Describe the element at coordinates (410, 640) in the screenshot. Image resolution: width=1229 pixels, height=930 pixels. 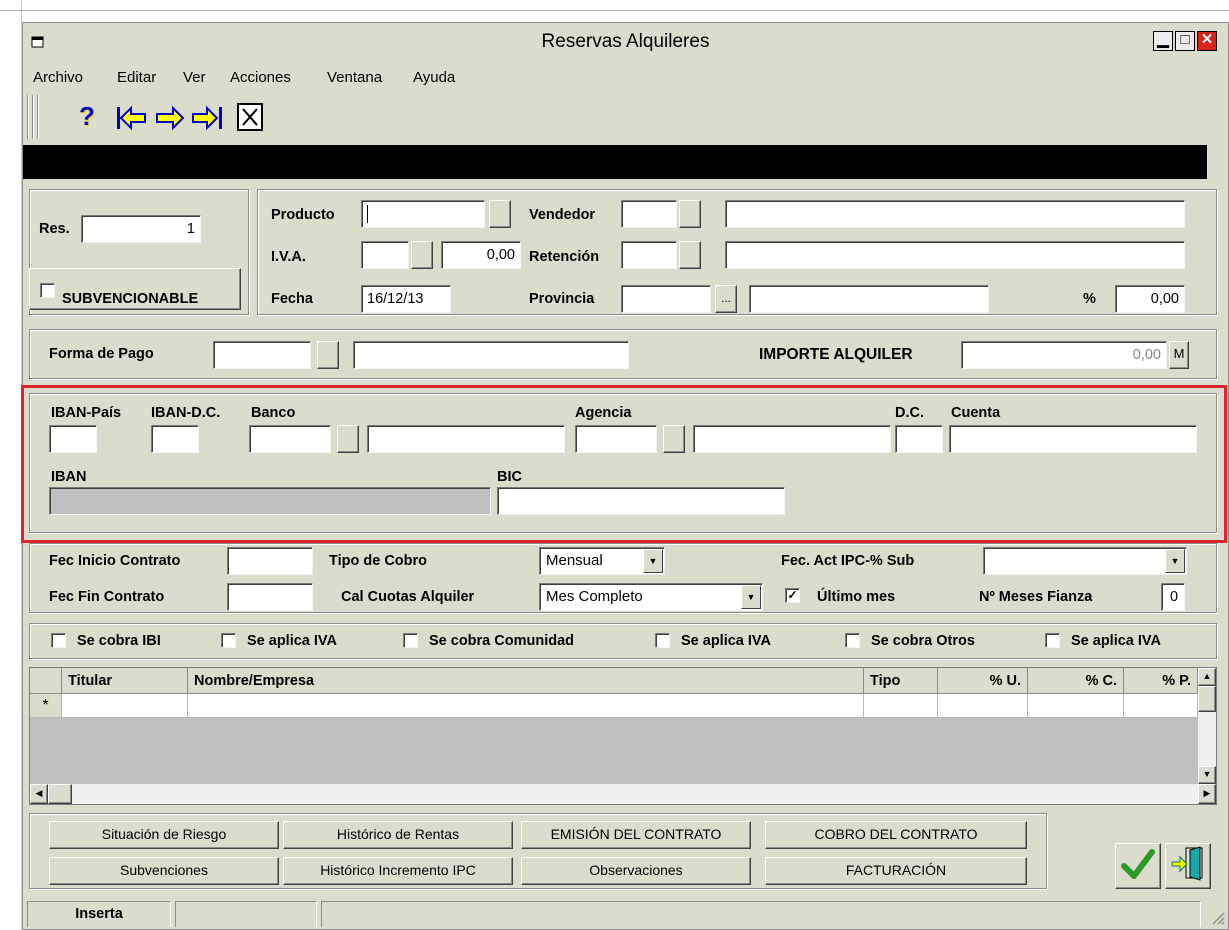
I see `cobra-comunidad-checkbox` at that location.